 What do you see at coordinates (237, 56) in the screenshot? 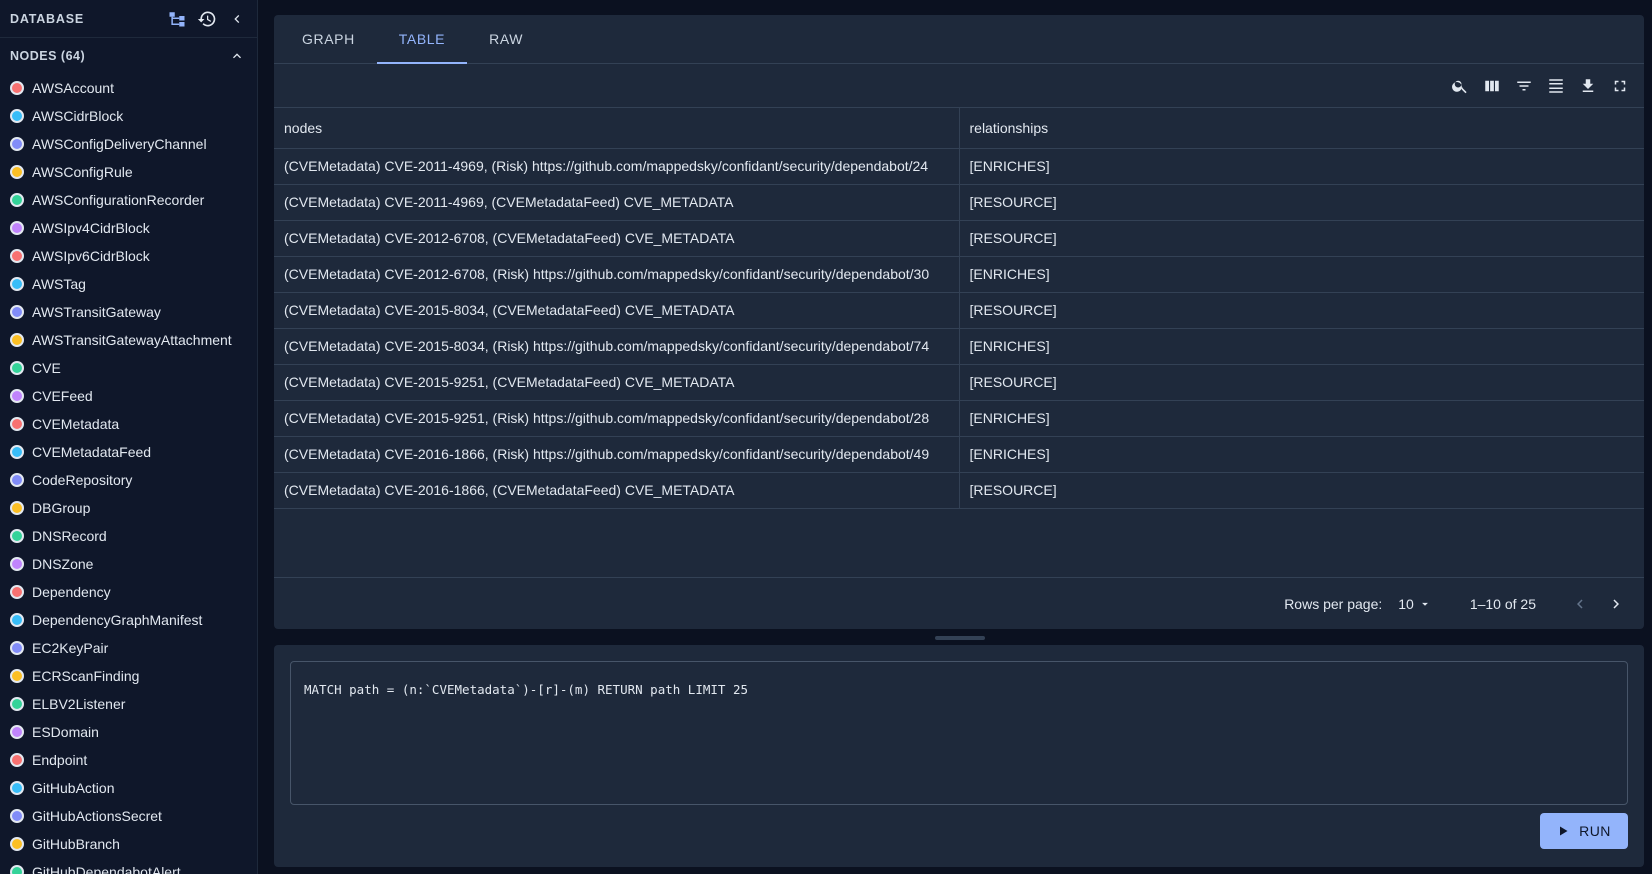
I see `chevron-up-icon` at bounding box center [237, 56].